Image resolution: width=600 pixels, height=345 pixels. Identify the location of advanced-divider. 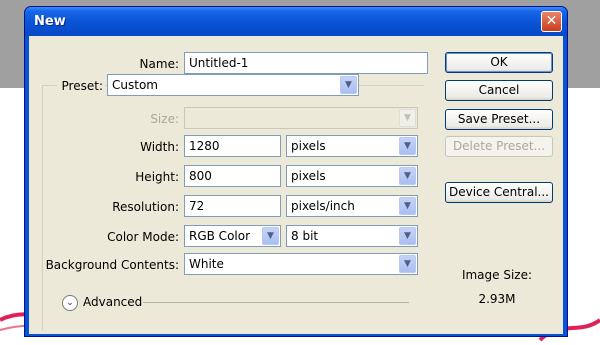
(276, 302).